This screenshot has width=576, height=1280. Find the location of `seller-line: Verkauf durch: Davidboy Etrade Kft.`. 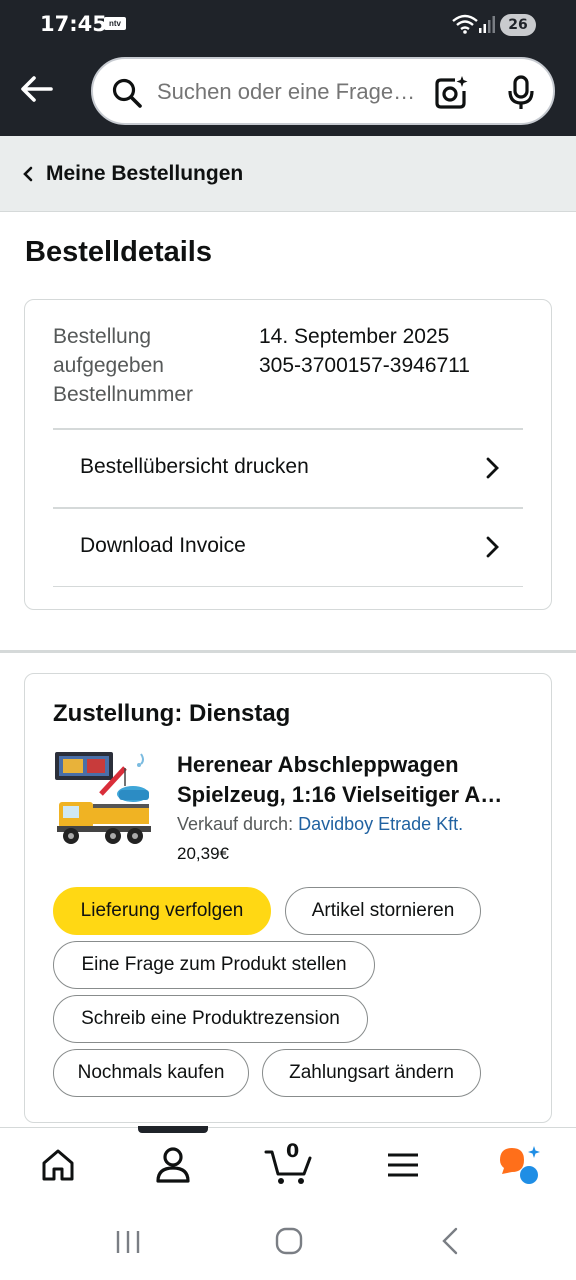

seller-line: Verkauf durch: Davidboy Etrade Kft. is located at coordinates (320, 824).